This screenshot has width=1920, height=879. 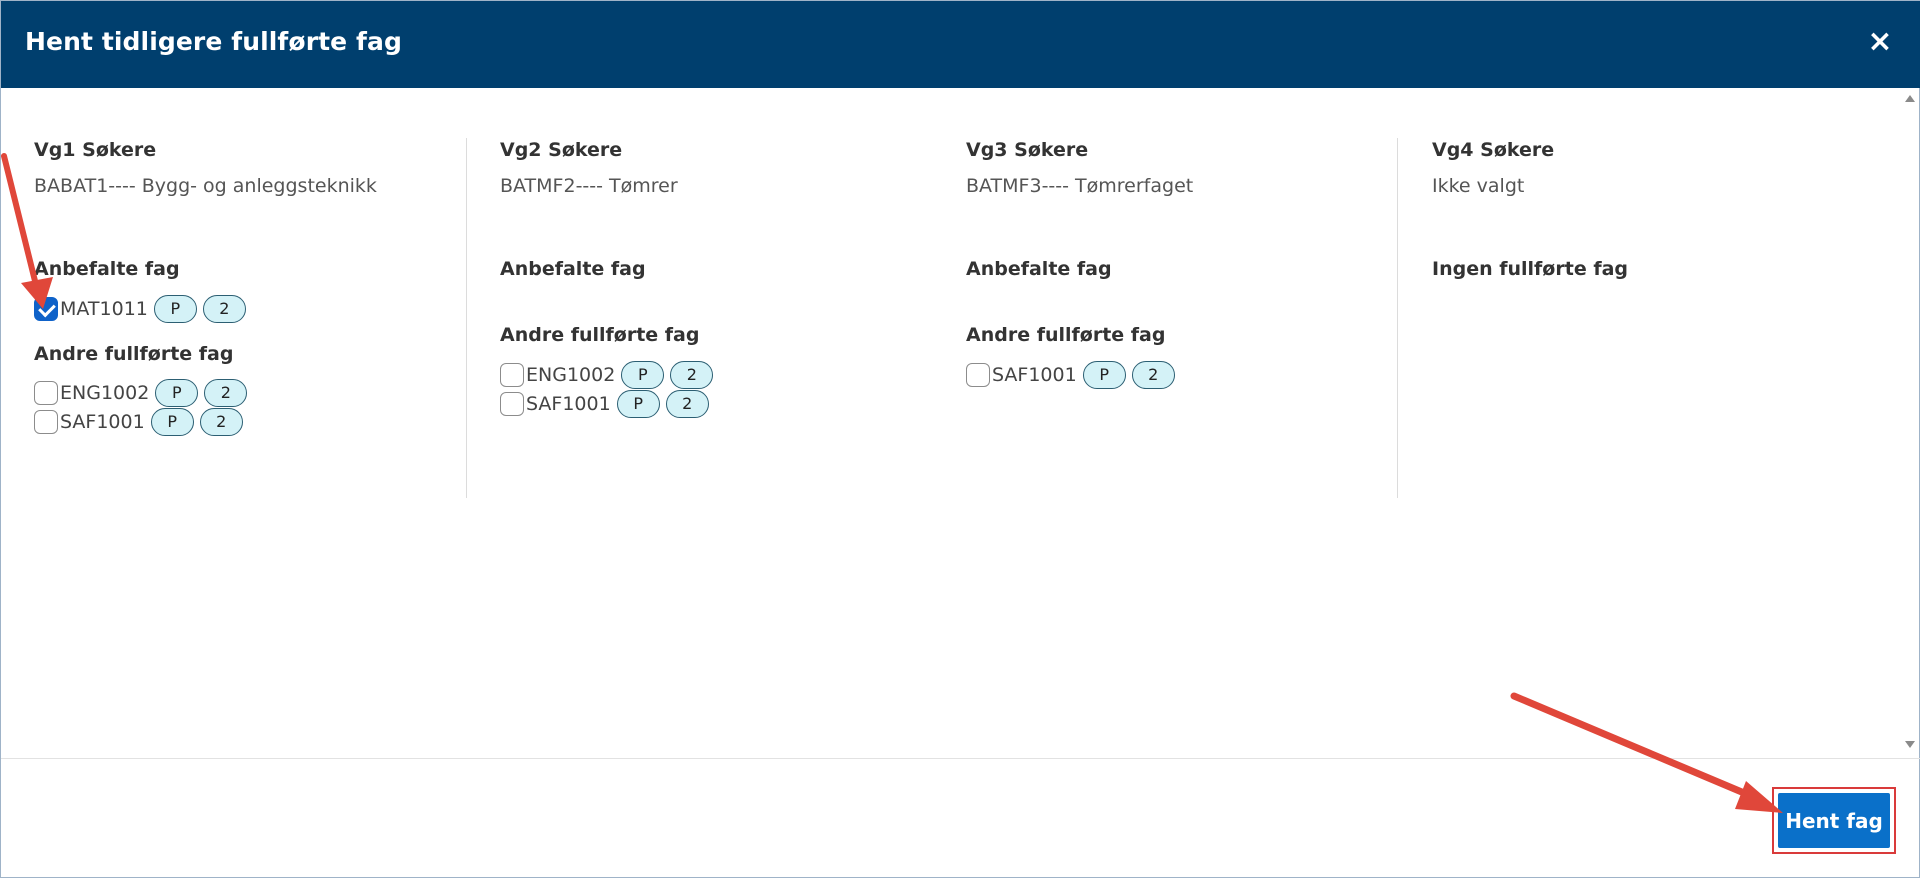 I want to click on dialog-header: Hent tidligere fullførte fag ×, so click(x=960, y=44).